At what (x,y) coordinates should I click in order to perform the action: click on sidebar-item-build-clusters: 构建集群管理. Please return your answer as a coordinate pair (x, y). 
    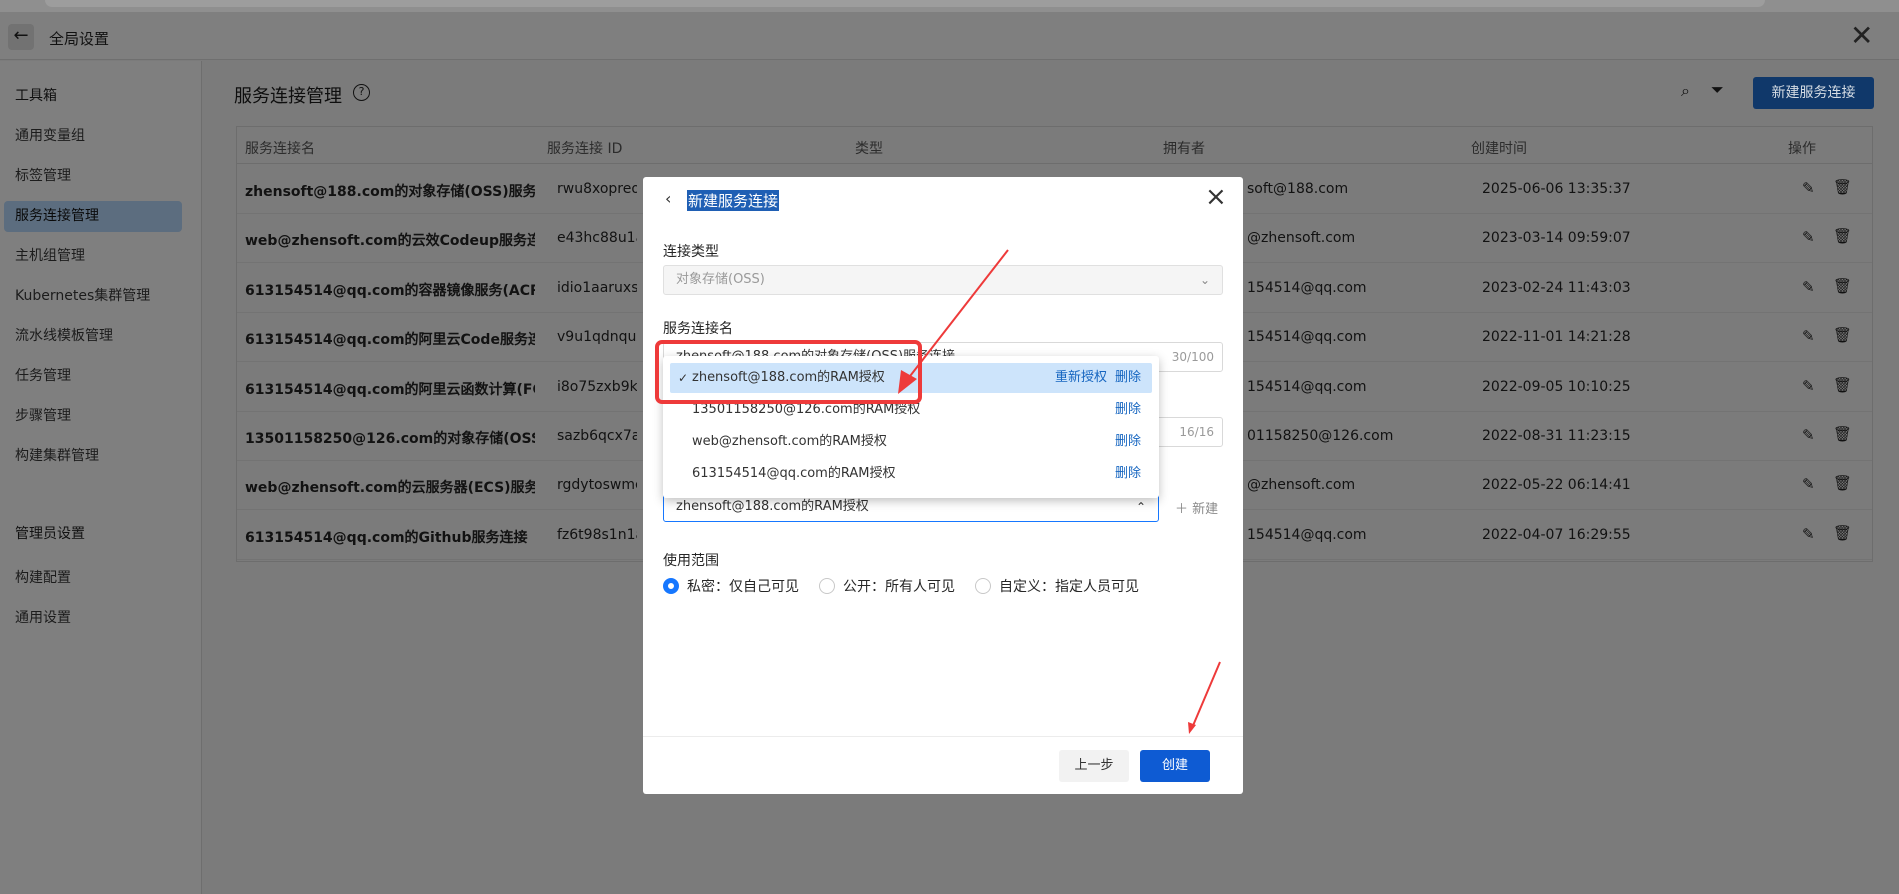
    Looking at the image, I should click on (57, 455).